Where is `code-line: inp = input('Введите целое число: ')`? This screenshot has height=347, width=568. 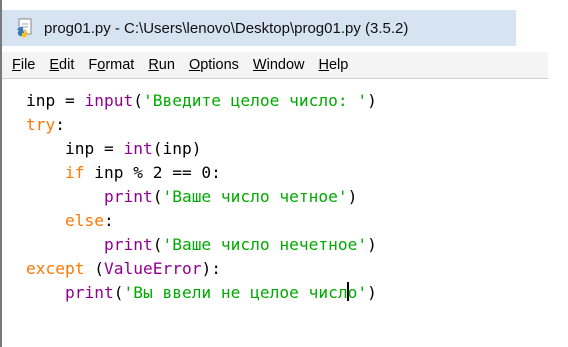 code-line: inp = input('Введите целое число: ') is located at coordinates (201, 101).